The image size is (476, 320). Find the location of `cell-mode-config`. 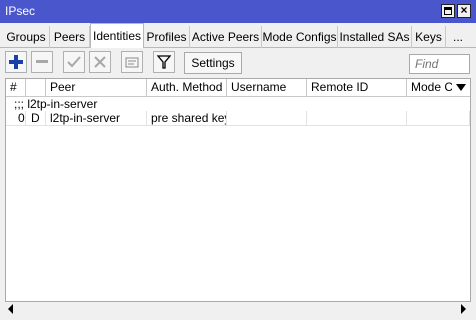

cell-mode-config is located at coordinates (438, 118).